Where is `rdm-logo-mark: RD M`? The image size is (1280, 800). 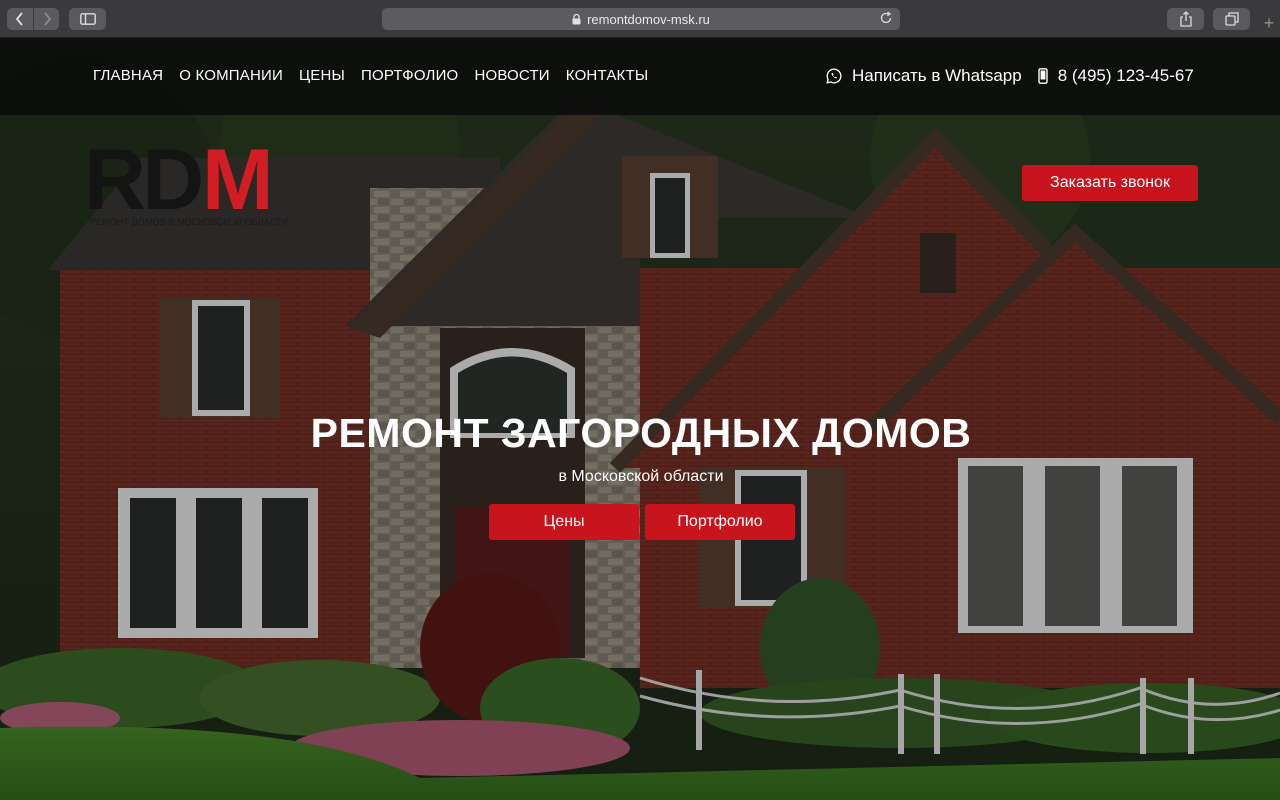 rdm-logo-mark: RD M is located at coordinates (179, 180).